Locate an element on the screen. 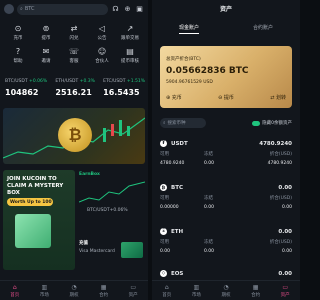 The image size is (320, 300). globe-icon: ⊕ is located at coordinates (127, 9).